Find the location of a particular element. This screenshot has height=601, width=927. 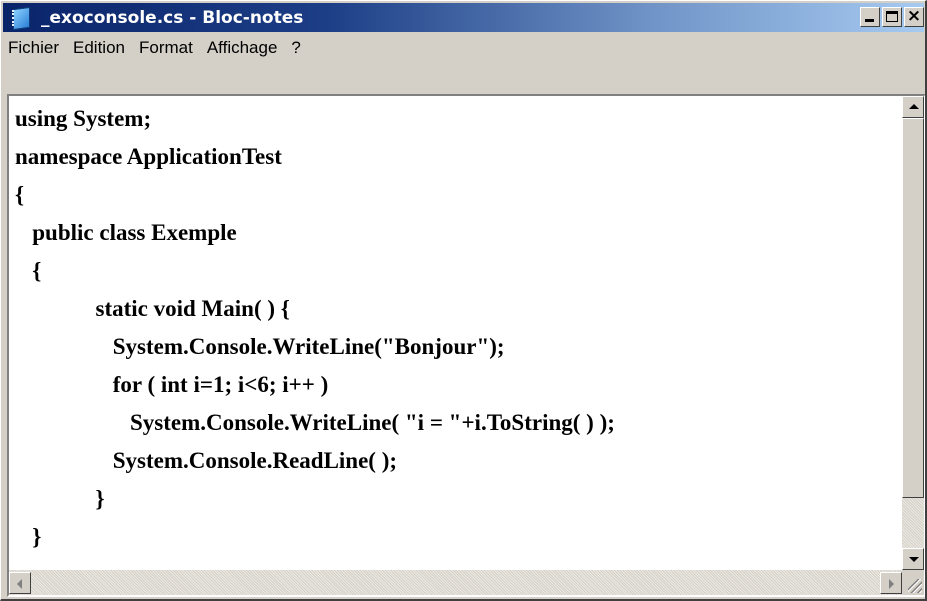

minimize-button is located at coordinates (870, 17).